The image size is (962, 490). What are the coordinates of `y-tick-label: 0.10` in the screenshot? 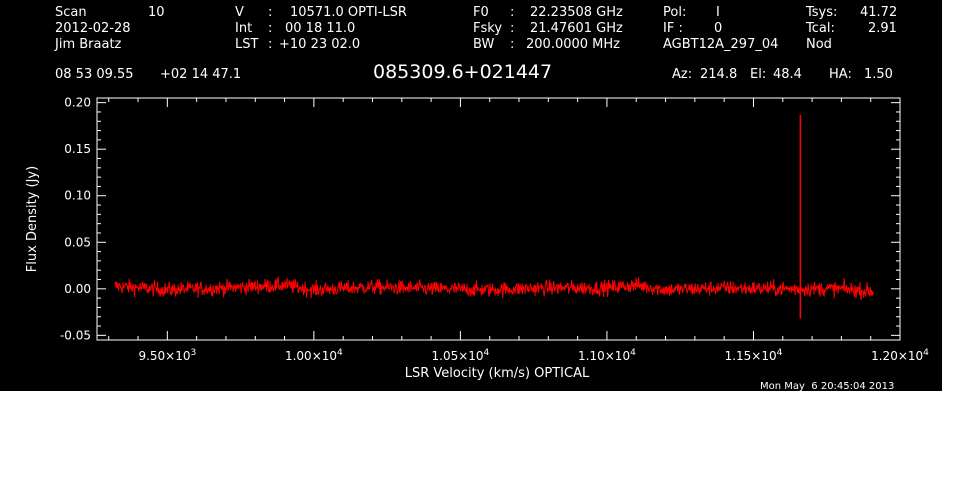 It's located at (77, 196).